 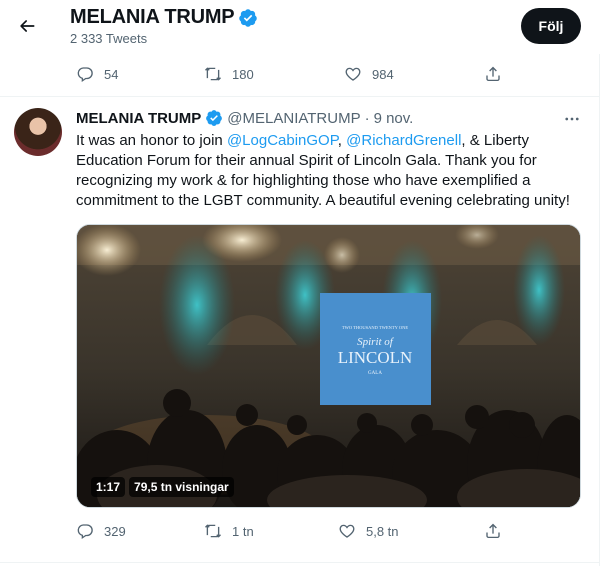 What do you see at coordinates (414, 74) in the screenshot?
I see `like-button: 984` at bounding box center [414, 74].